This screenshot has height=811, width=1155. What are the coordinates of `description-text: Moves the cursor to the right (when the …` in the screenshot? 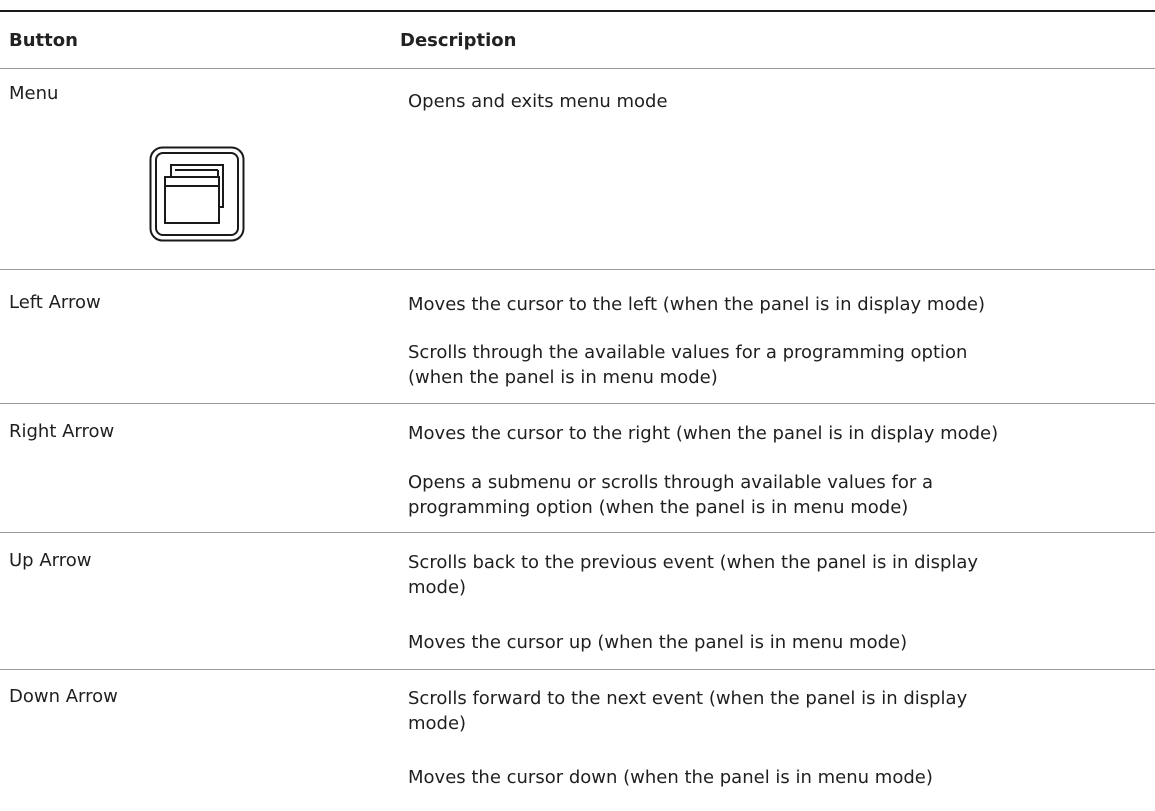 It's located at (703, 433).